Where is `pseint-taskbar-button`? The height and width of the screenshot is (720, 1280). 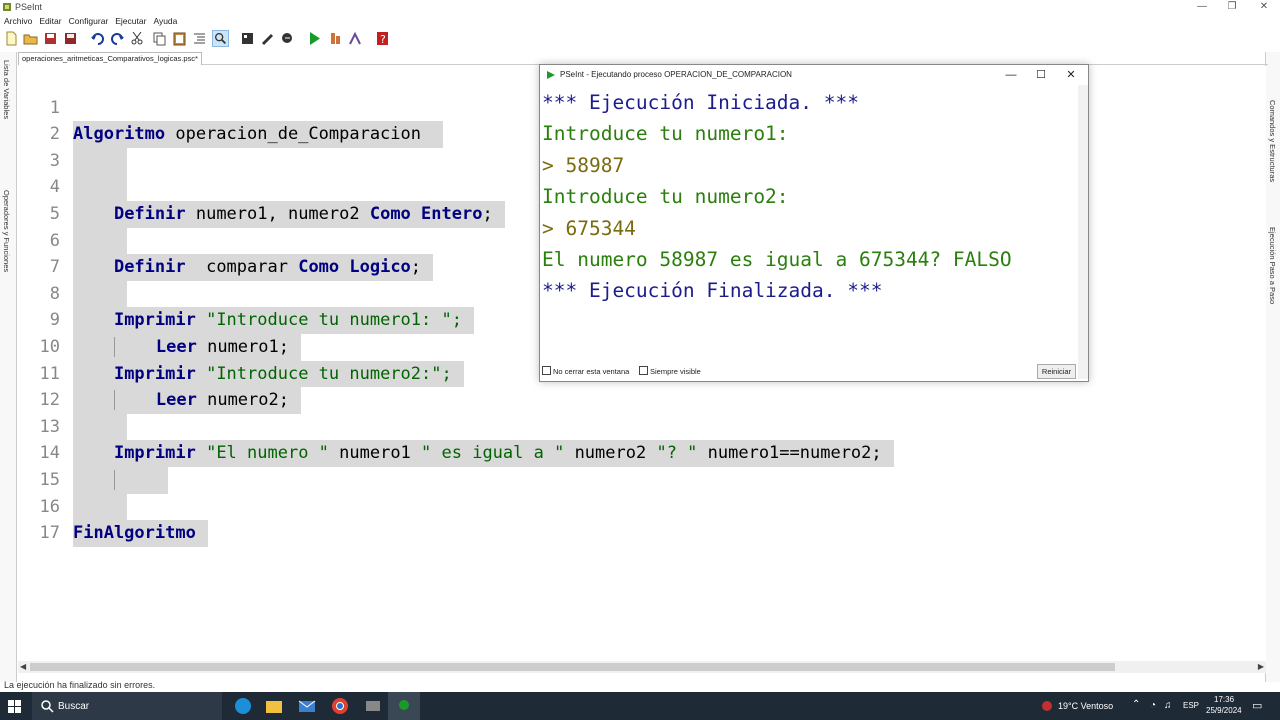 pseint-taskbar-button is located at coordinates (404, 706).